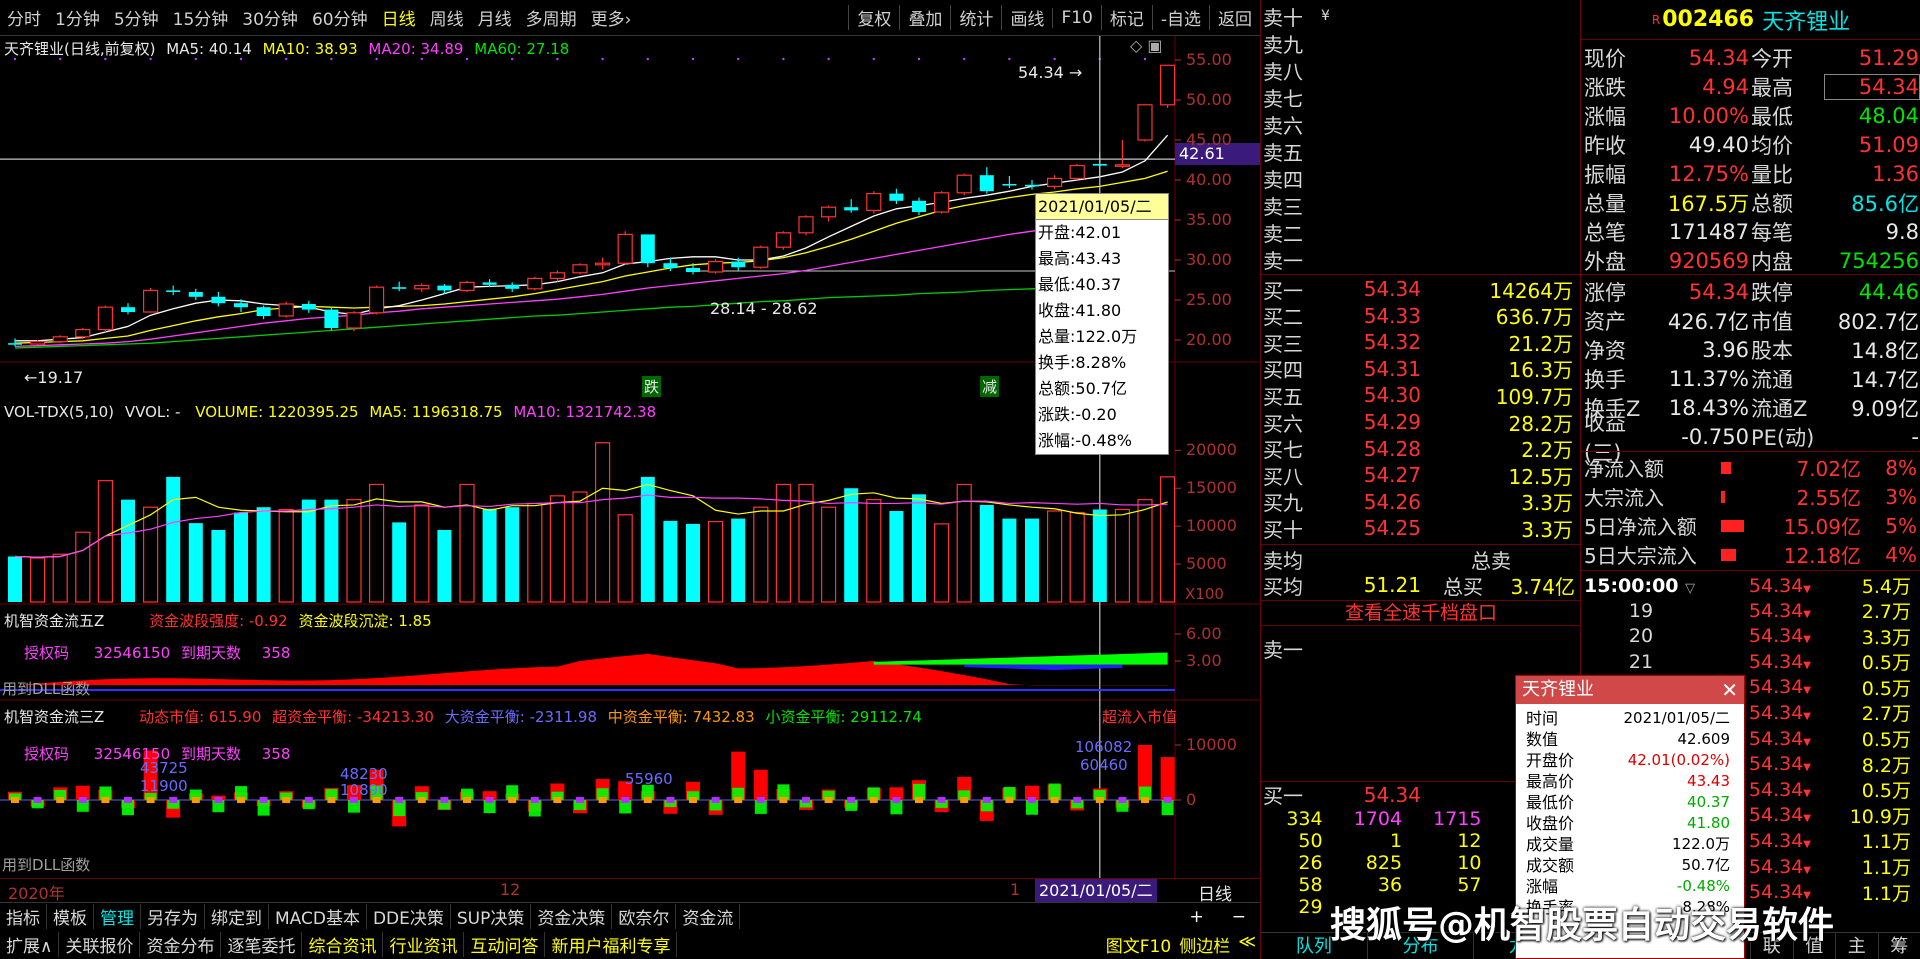 The image size is (1920, 959). I want to click on toolbar-button: 统计, so click(975, 17).